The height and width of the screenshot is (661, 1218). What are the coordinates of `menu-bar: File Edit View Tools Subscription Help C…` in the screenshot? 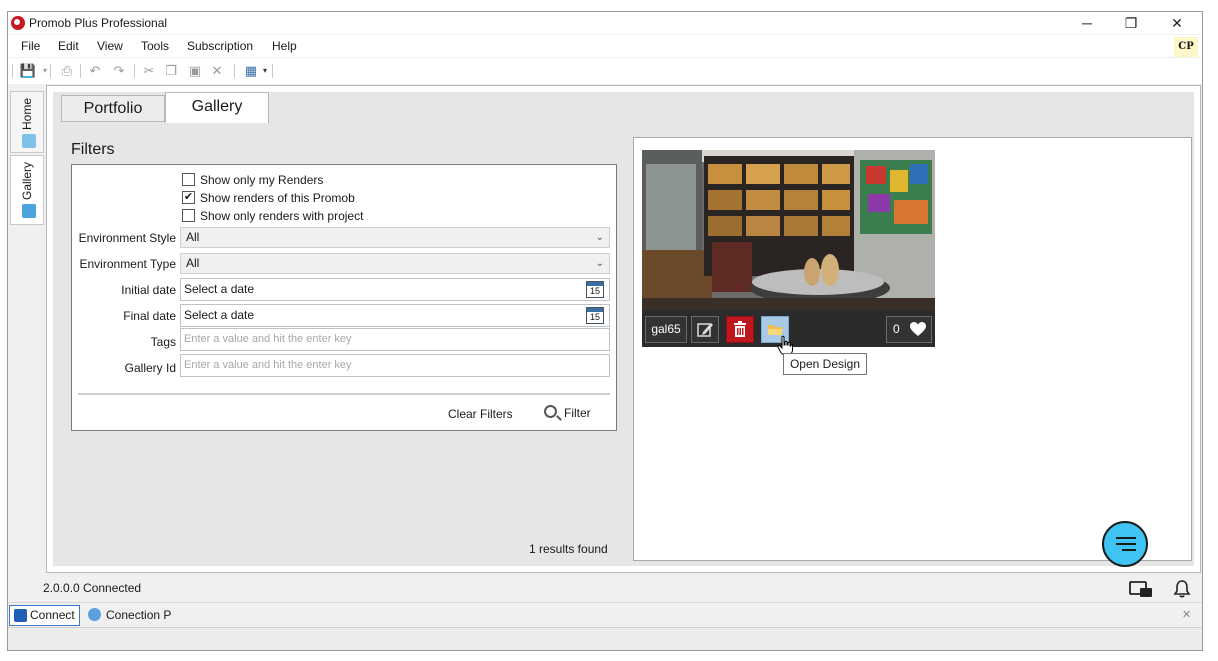 It's located at (605, 46).